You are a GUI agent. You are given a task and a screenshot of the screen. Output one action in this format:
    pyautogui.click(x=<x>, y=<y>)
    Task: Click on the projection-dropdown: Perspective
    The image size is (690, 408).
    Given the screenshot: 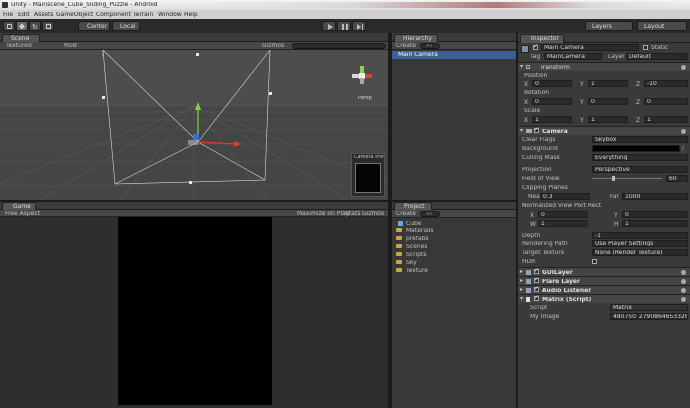 What is the action you would take?
    pyautogui.click(x=640, y=169)
    